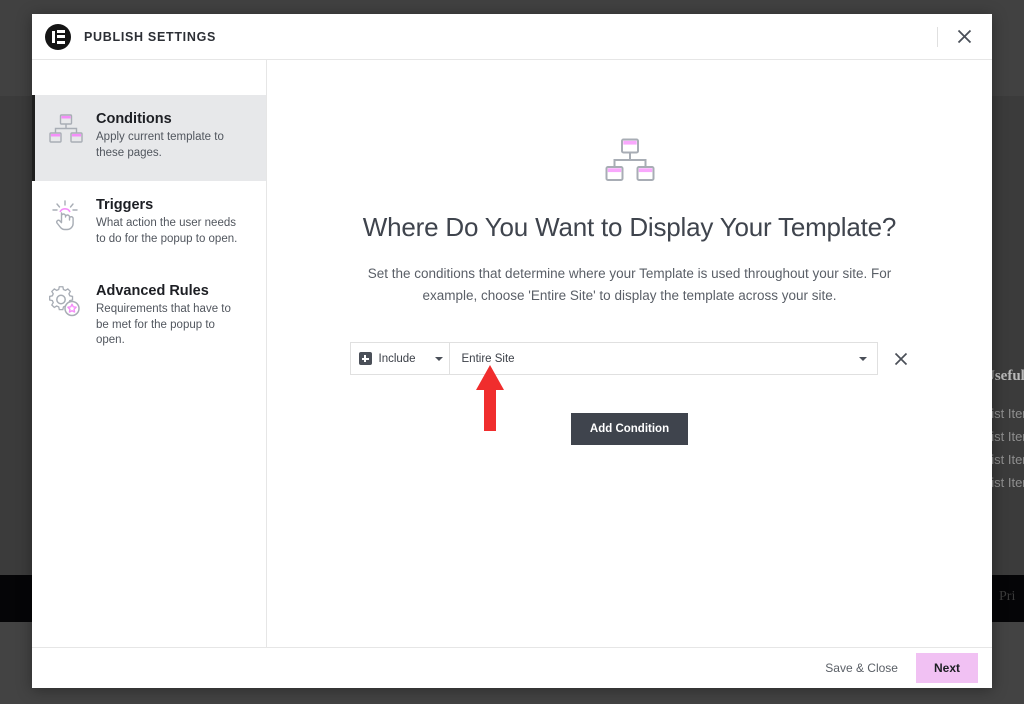 This screenshot has width=1024, height=704. What do you see at coordinates (71, 224) in the screenshot?
I see `click-hand-icon` at bounding box center [71, 224].